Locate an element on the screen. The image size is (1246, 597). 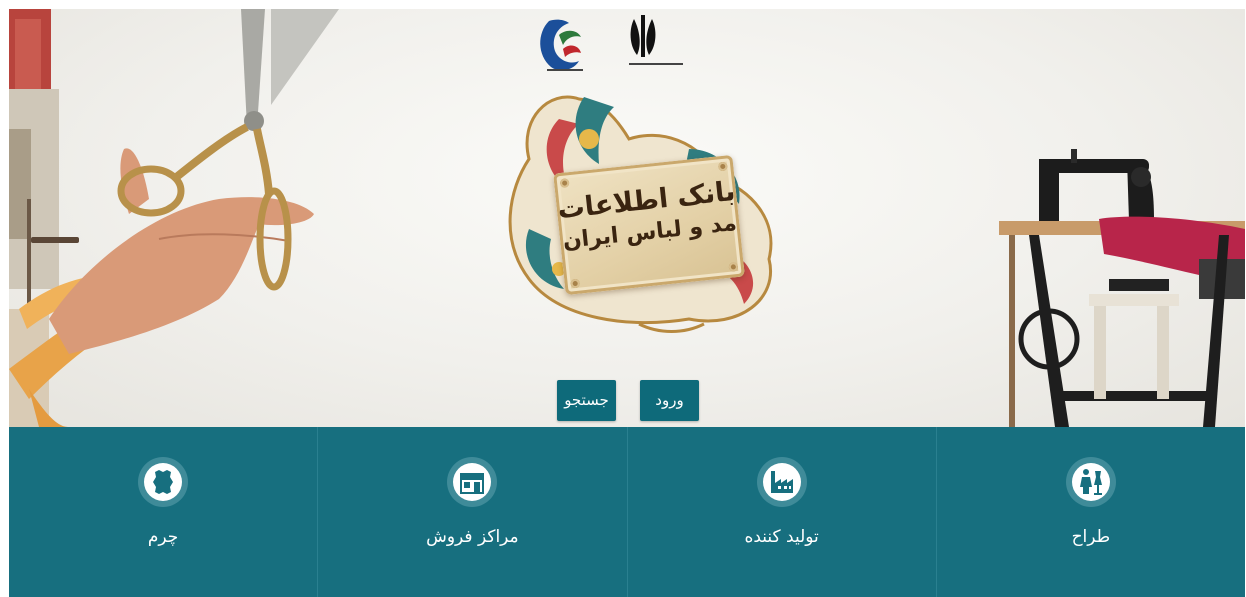
bird-logo-icon is located at coordinates (561, 45).